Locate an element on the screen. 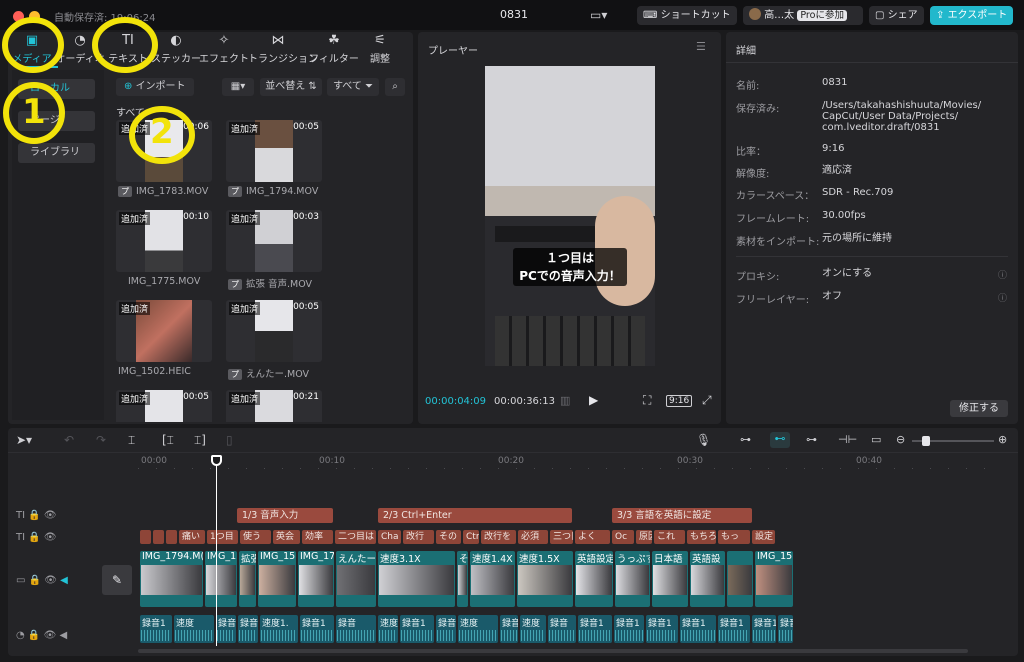 The width and height of the screenshot is (1024, 662). cover-edit-button: ✎ is located at coordinates (117, 580).